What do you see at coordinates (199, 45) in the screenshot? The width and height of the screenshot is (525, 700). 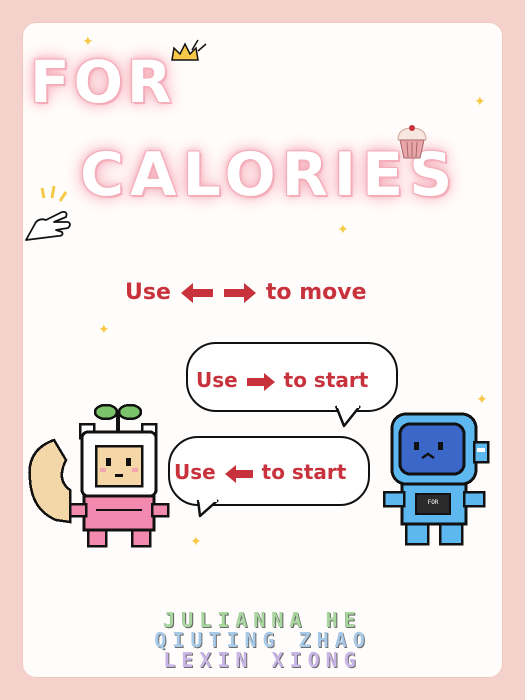 I see `sparkle-lines-icon` at bounding box center [199, 45].